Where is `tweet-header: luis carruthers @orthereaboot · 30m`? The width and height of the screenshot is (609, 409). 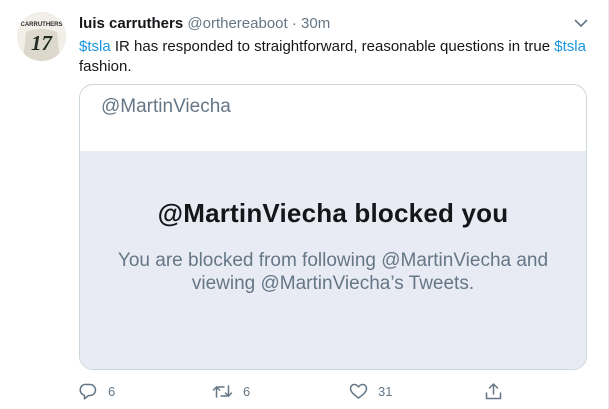 tweet-header: luis carruthers @orthereaboot · 30m is located at coordinates (204, 24).